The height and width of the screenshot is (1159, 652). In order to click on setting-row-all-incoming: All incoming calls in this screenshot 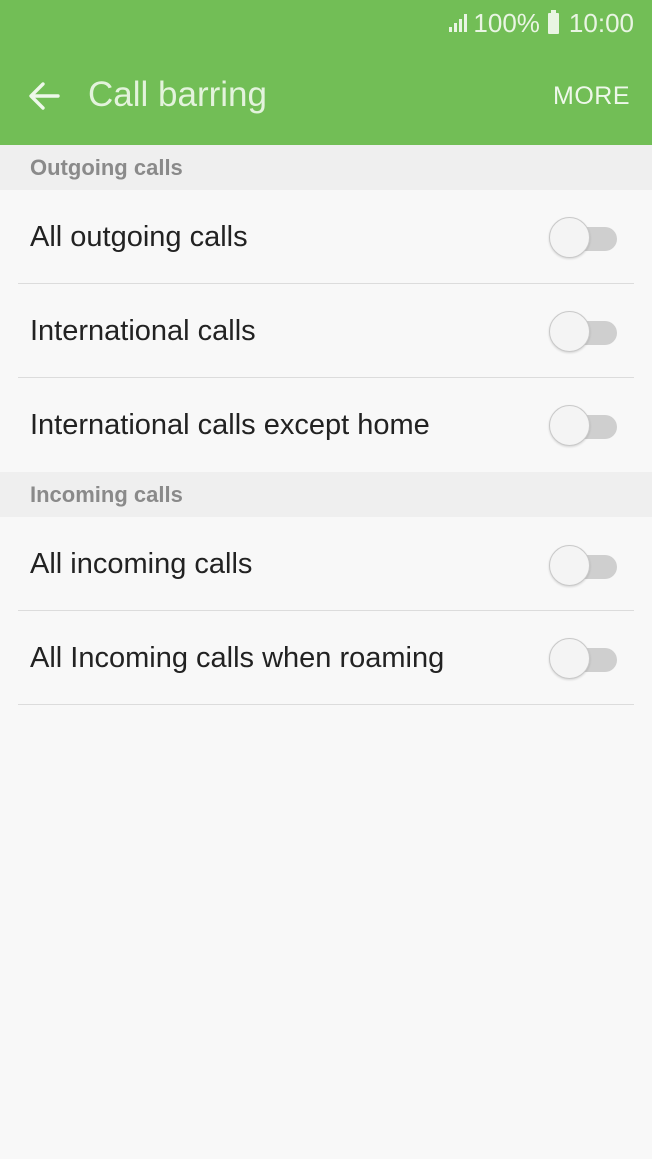, I will do `click(326, 564)`.